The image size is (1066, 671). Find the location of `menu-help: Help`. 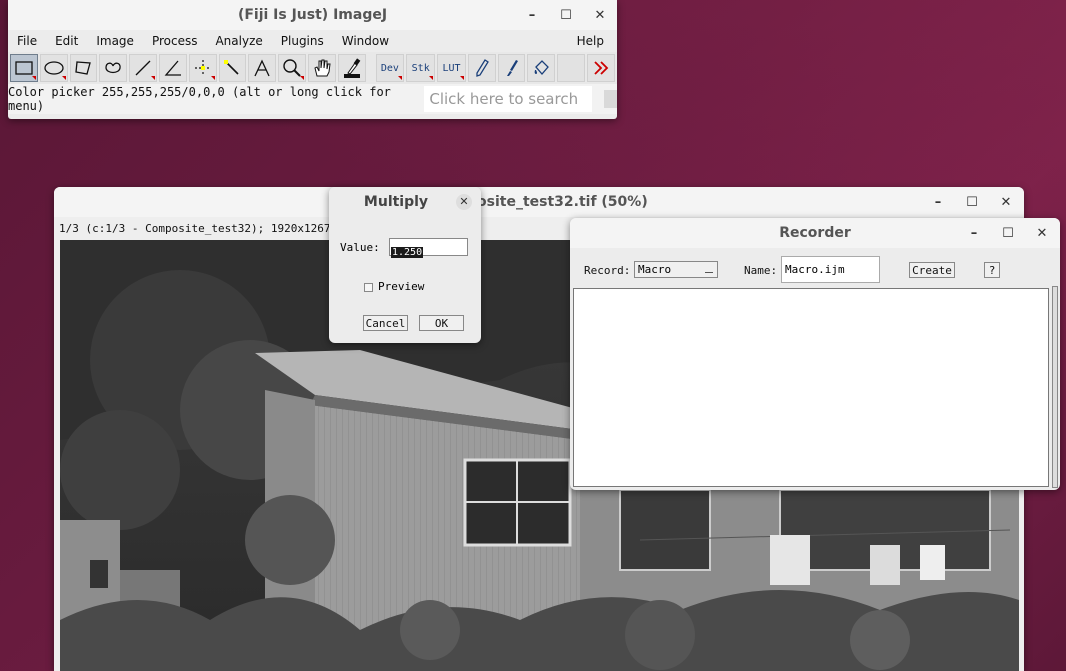

menu-help: Help is located at coordinates (590, 41).